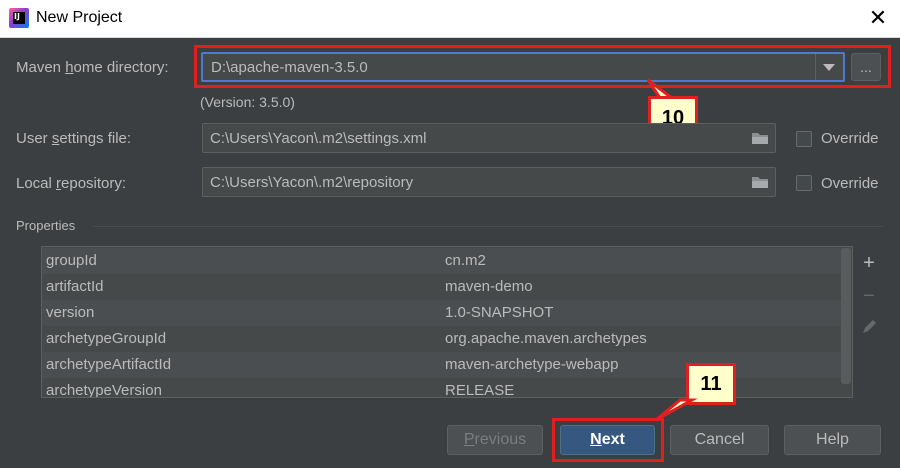  What do you see at coordinates (846, 316) in the screenshot?
I see `table-scrollbar` at bounding box center [846, 316].